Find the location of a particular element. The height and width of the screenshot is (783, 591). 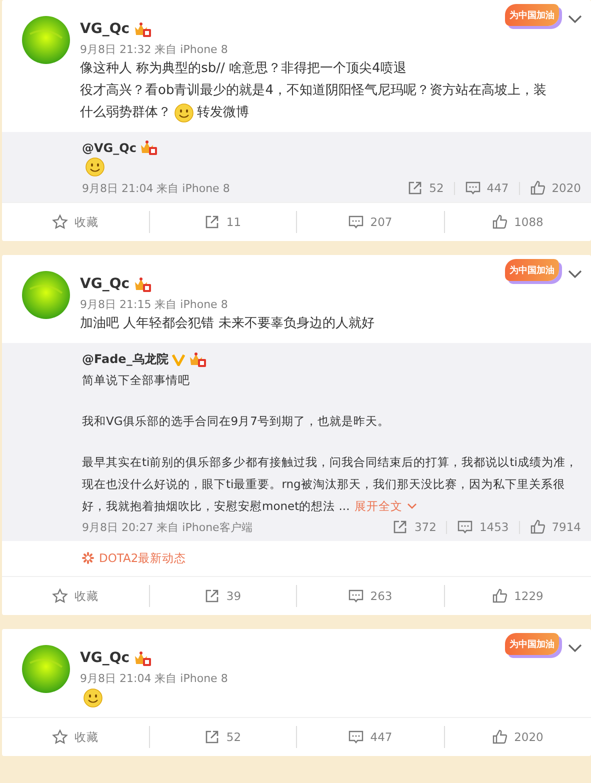

comment-button: 207 is located at coordinates (370, 222).